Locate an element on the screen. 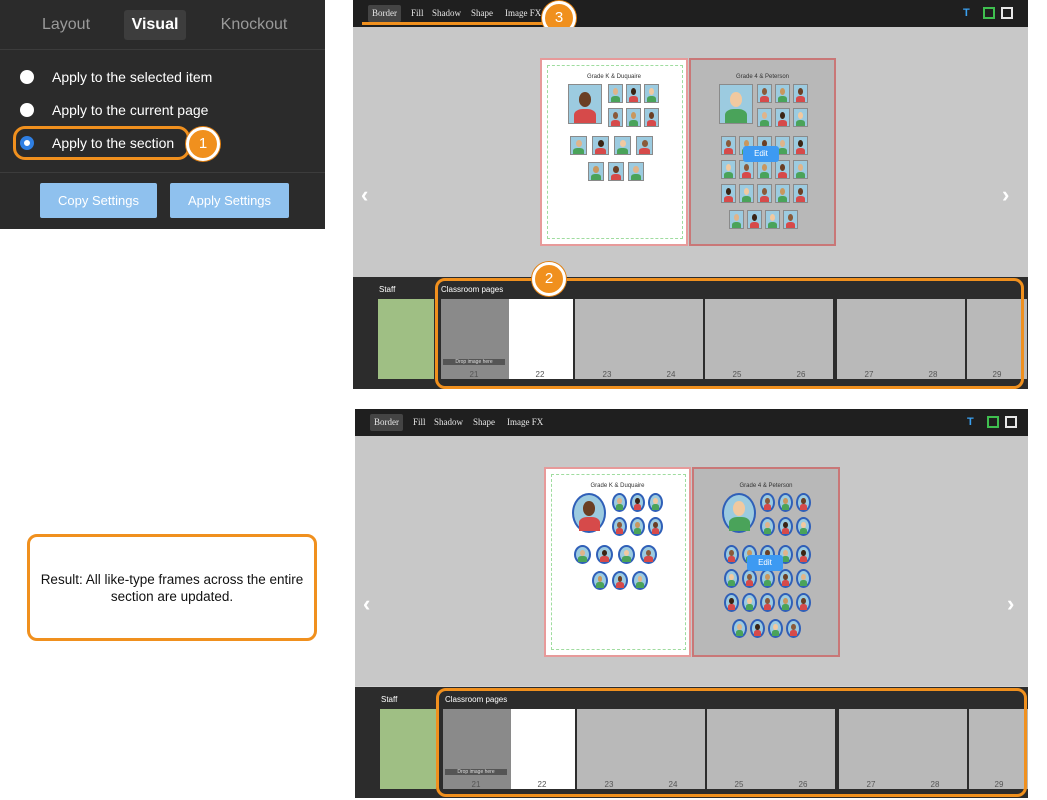 The width and height of the screenshot is (1047, 800). edit-button: Edit is located at coordinates (765, 563).